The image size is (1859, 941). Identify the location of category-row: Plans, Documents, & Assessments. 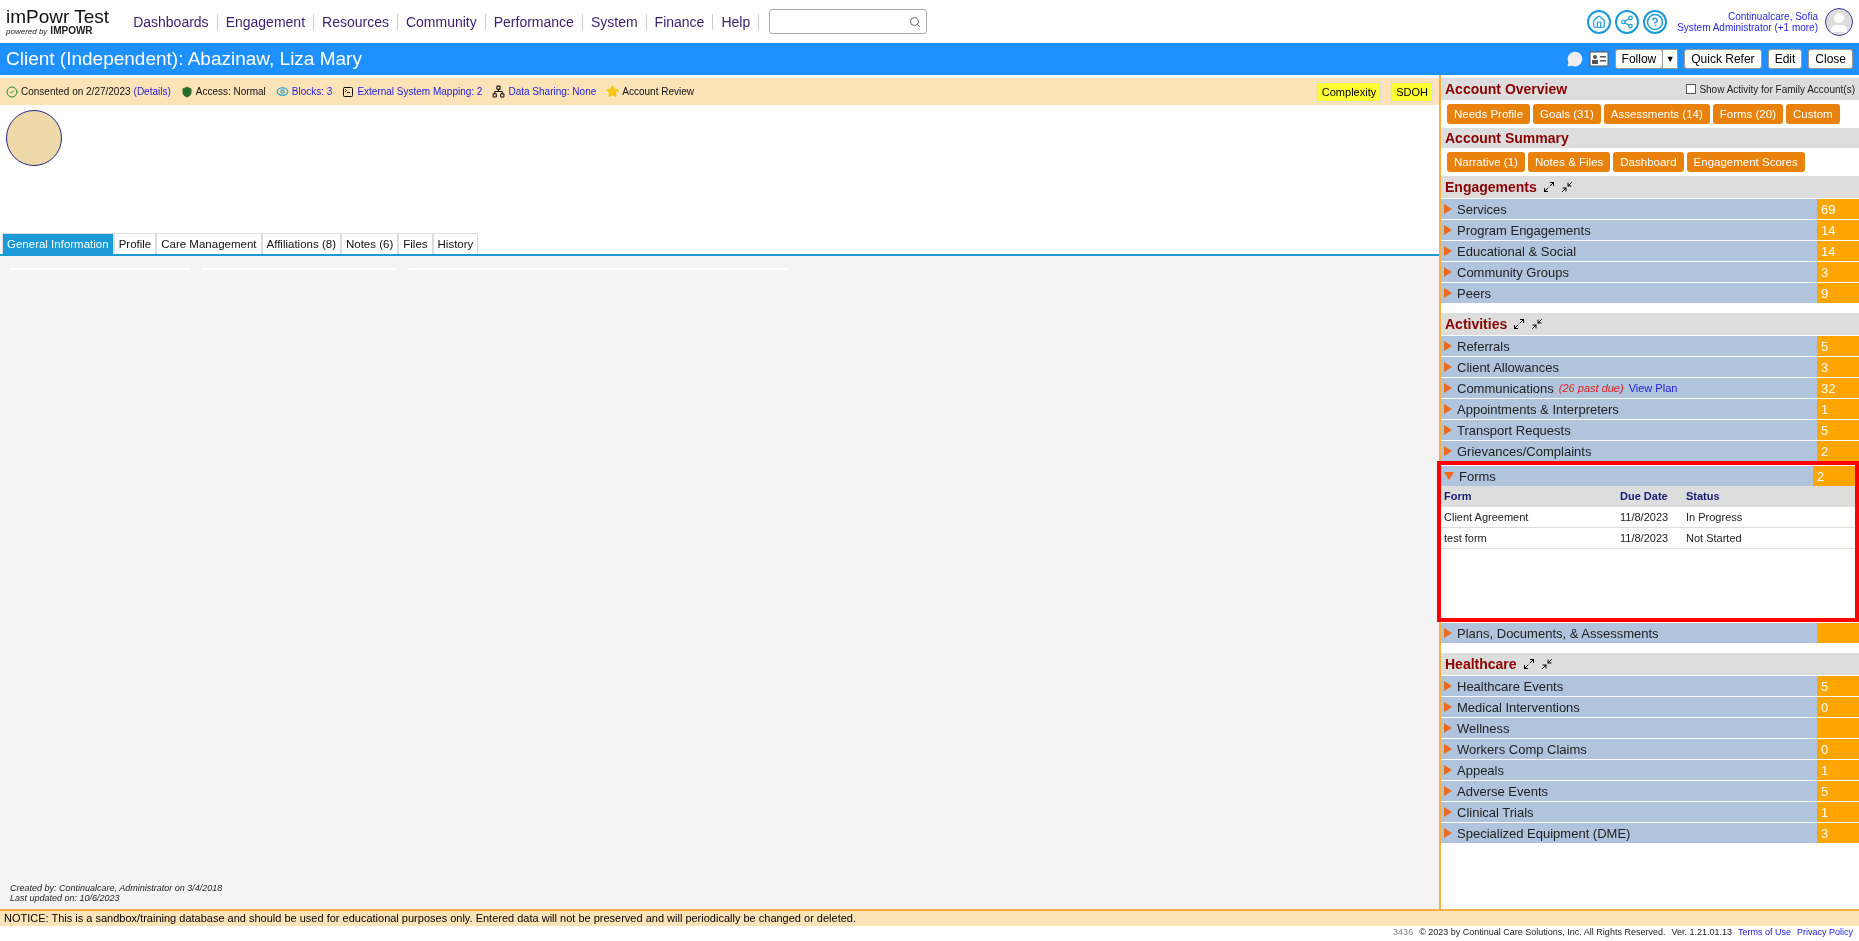
(1629, 633).